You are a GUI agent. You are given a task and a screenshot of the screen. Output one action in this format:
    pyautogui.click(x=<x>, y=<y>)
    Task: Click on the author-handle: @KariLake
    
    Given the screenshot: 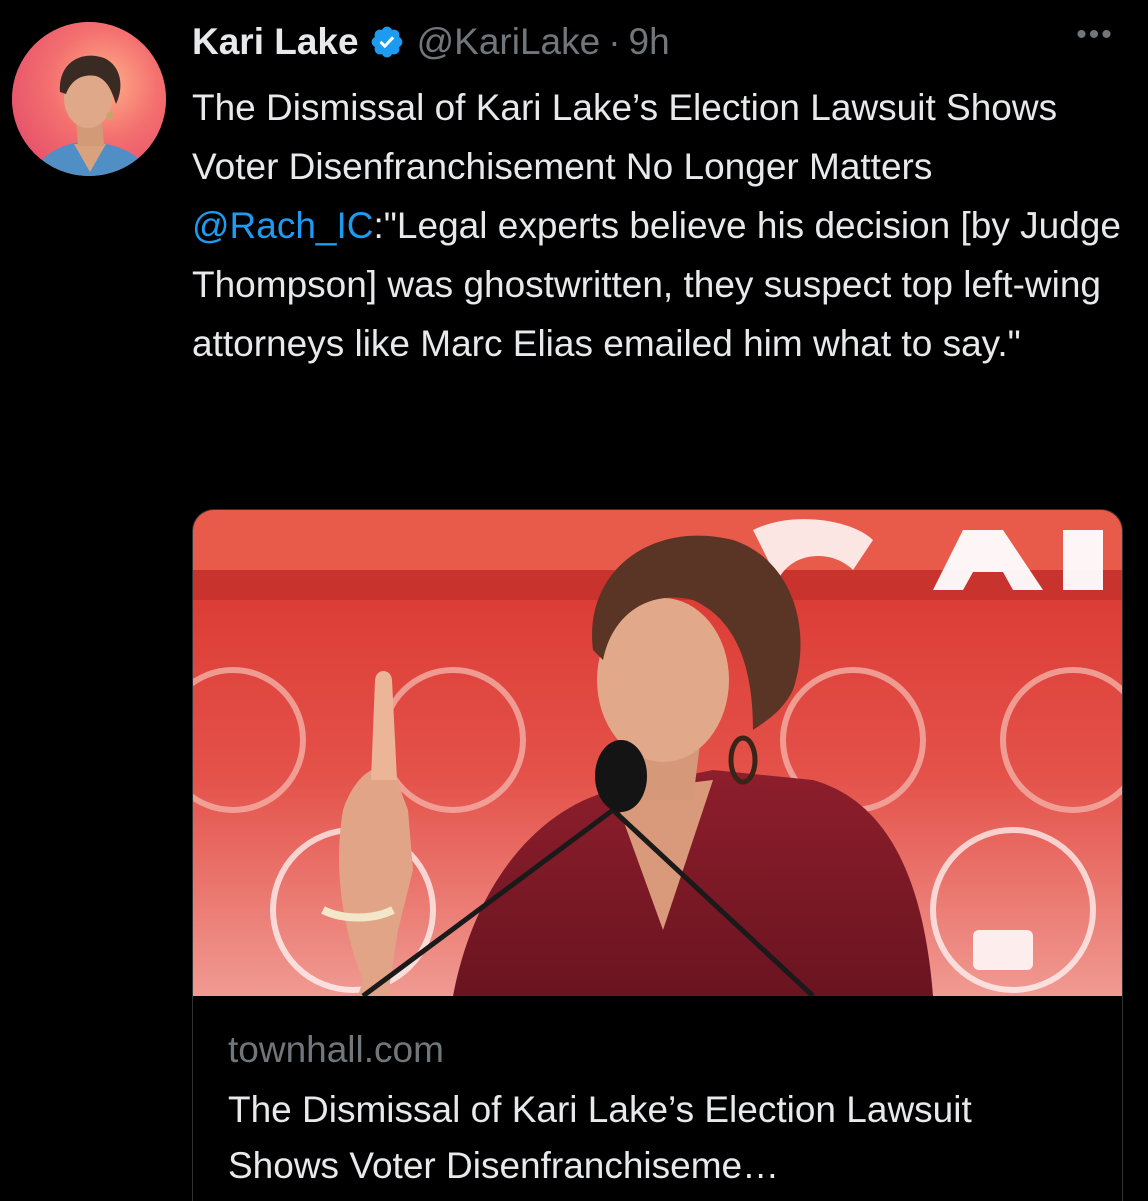 What is the action you would take?
    pyautogui.click(x=509, y=42)
    